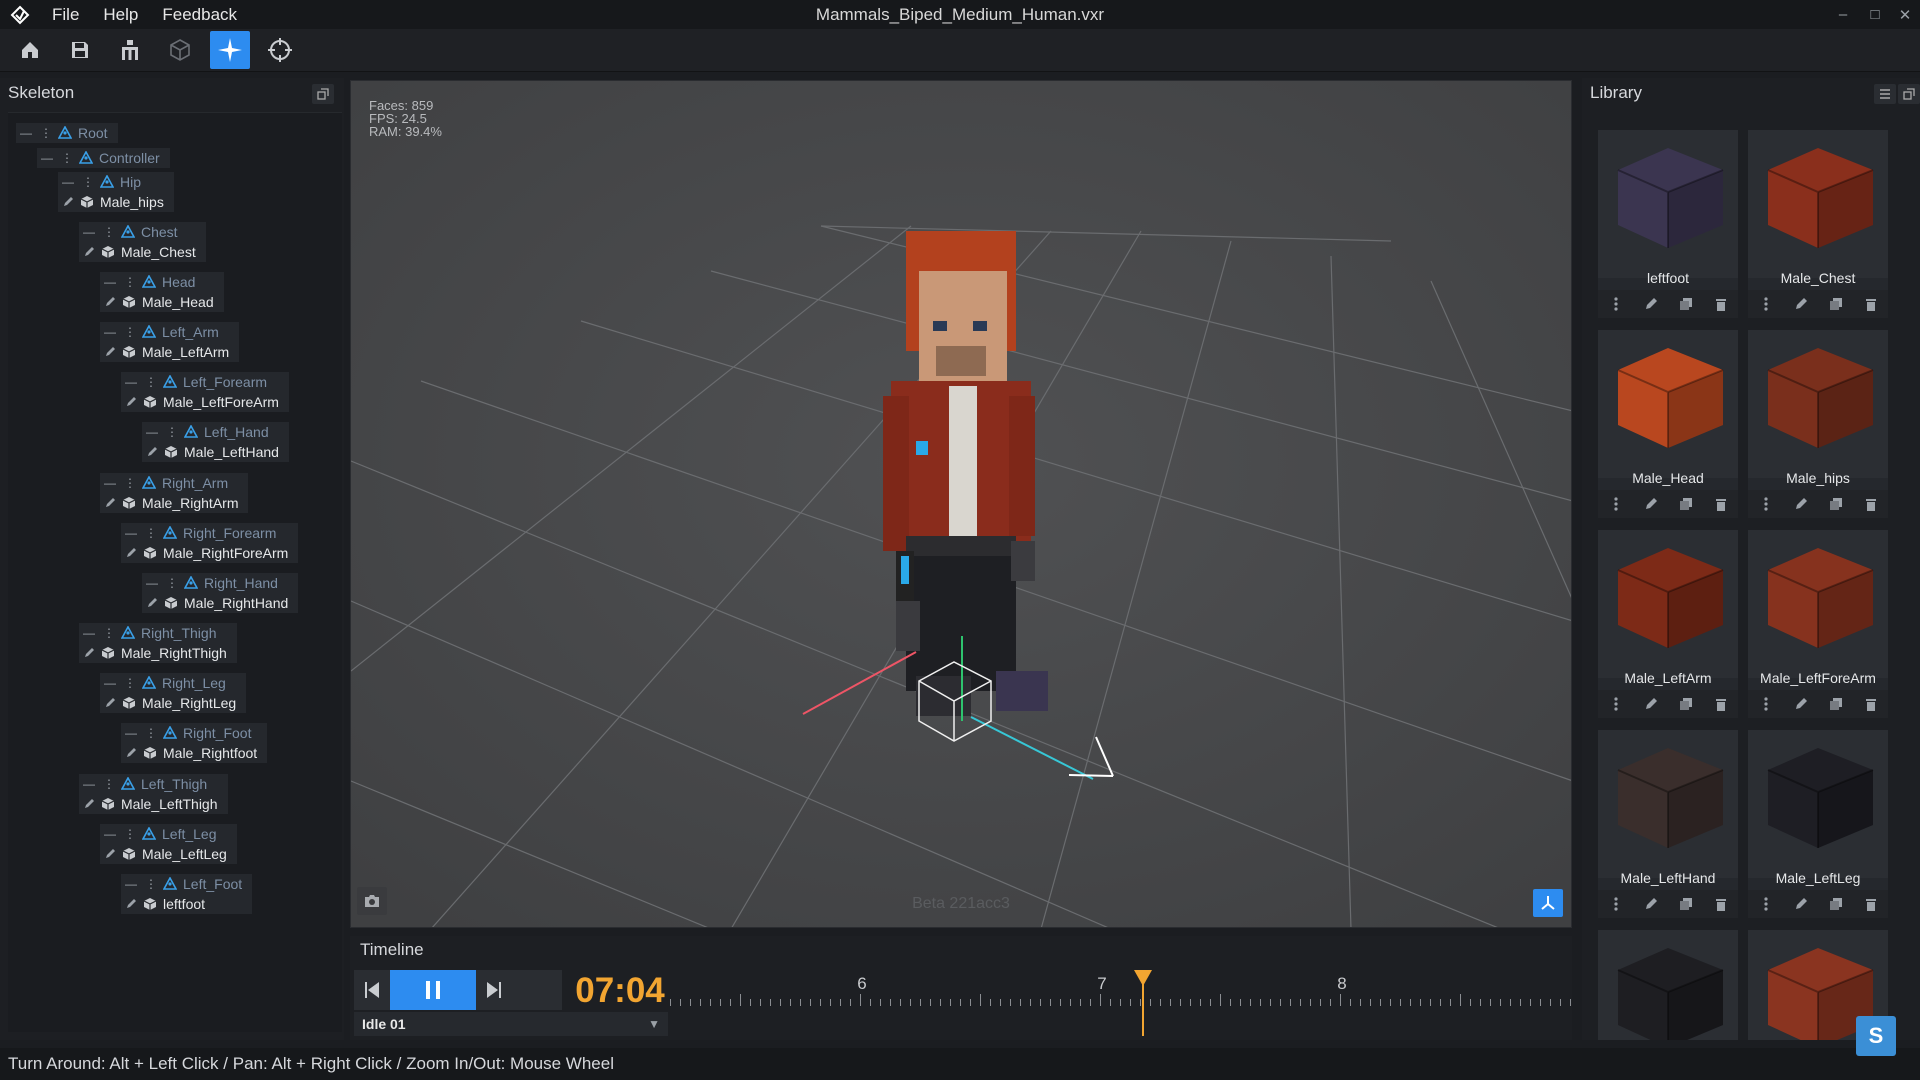  What do you see at coordinates (372, 901) in the screenshot?
I see `screenshot-button` at bounding box center [372, 901].